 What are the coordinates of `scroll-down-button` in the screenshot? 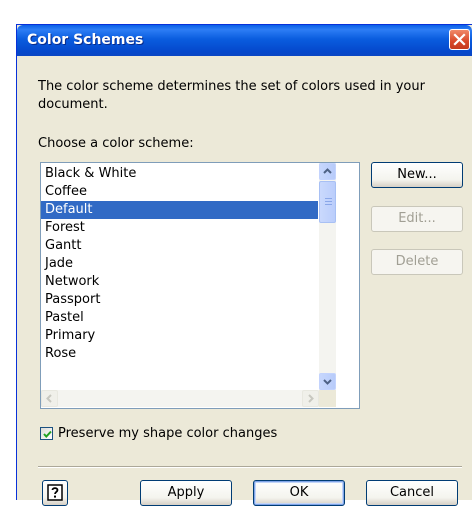 It's located at (327, 381).